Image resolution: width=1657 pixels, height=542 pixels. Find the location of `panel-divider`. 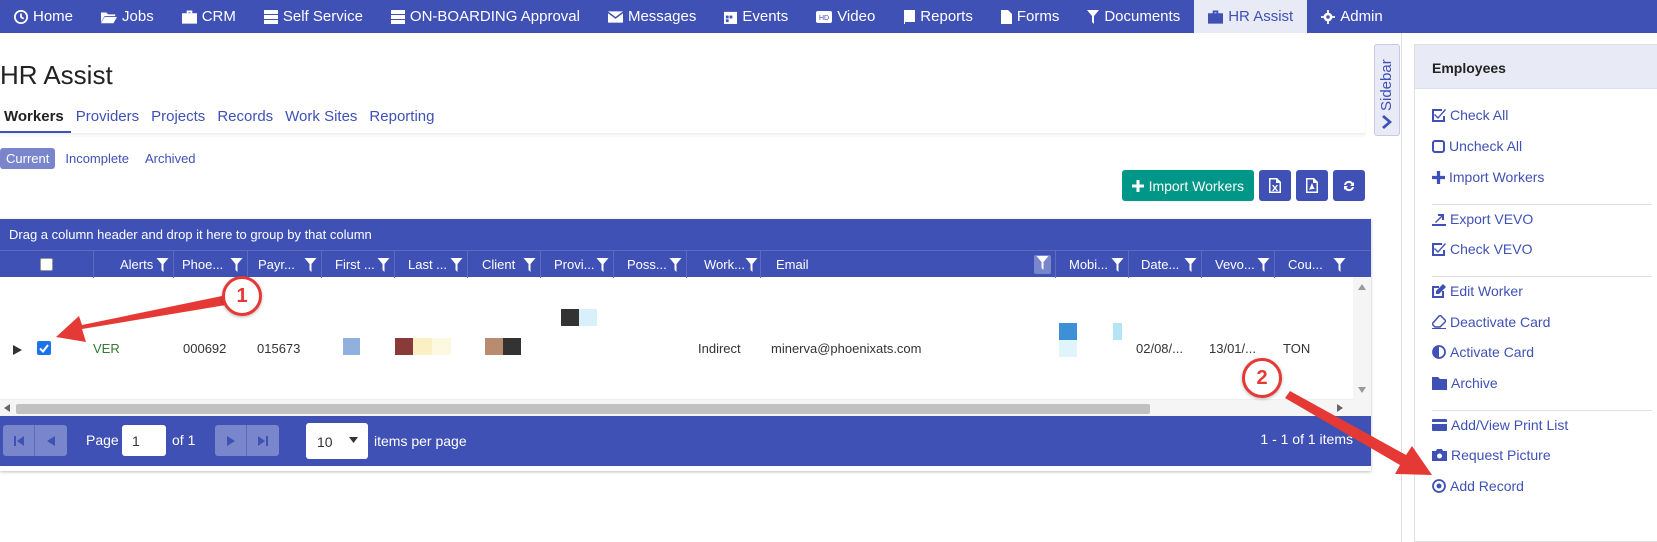

panel-divider is located at coordinates (1401, 287).